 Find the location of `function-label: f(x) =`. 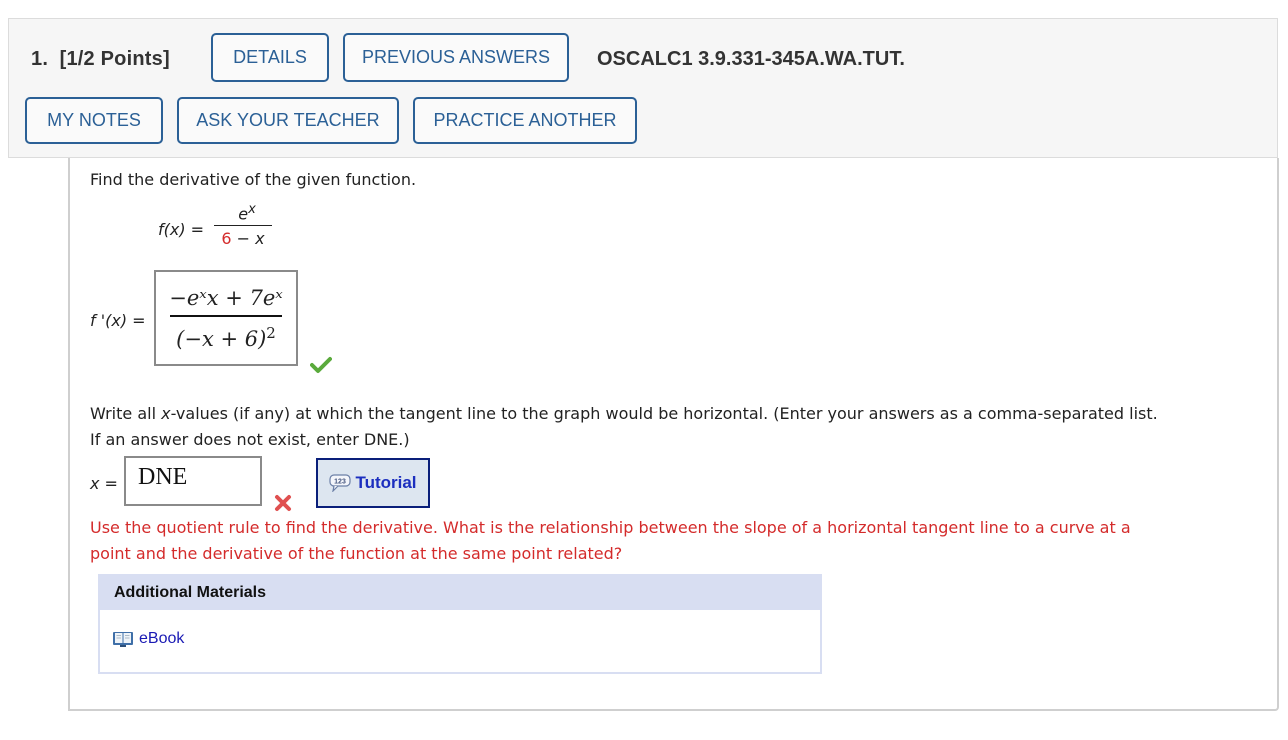

function-label: f(x) = is located at coordinates (181, 229).